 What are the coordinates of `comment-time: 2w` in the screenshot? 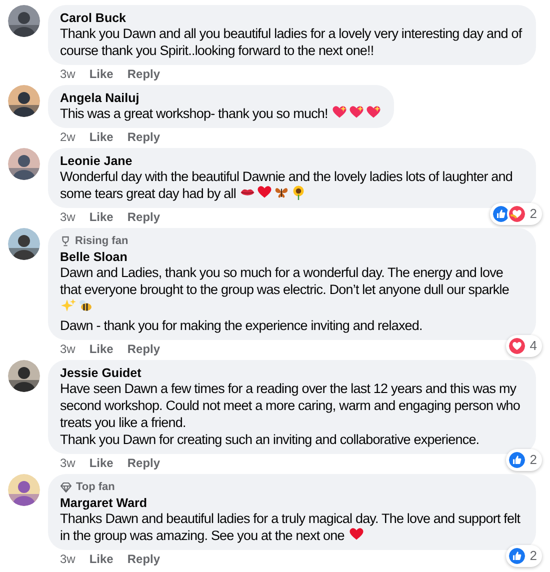 It's located at (68, 137).